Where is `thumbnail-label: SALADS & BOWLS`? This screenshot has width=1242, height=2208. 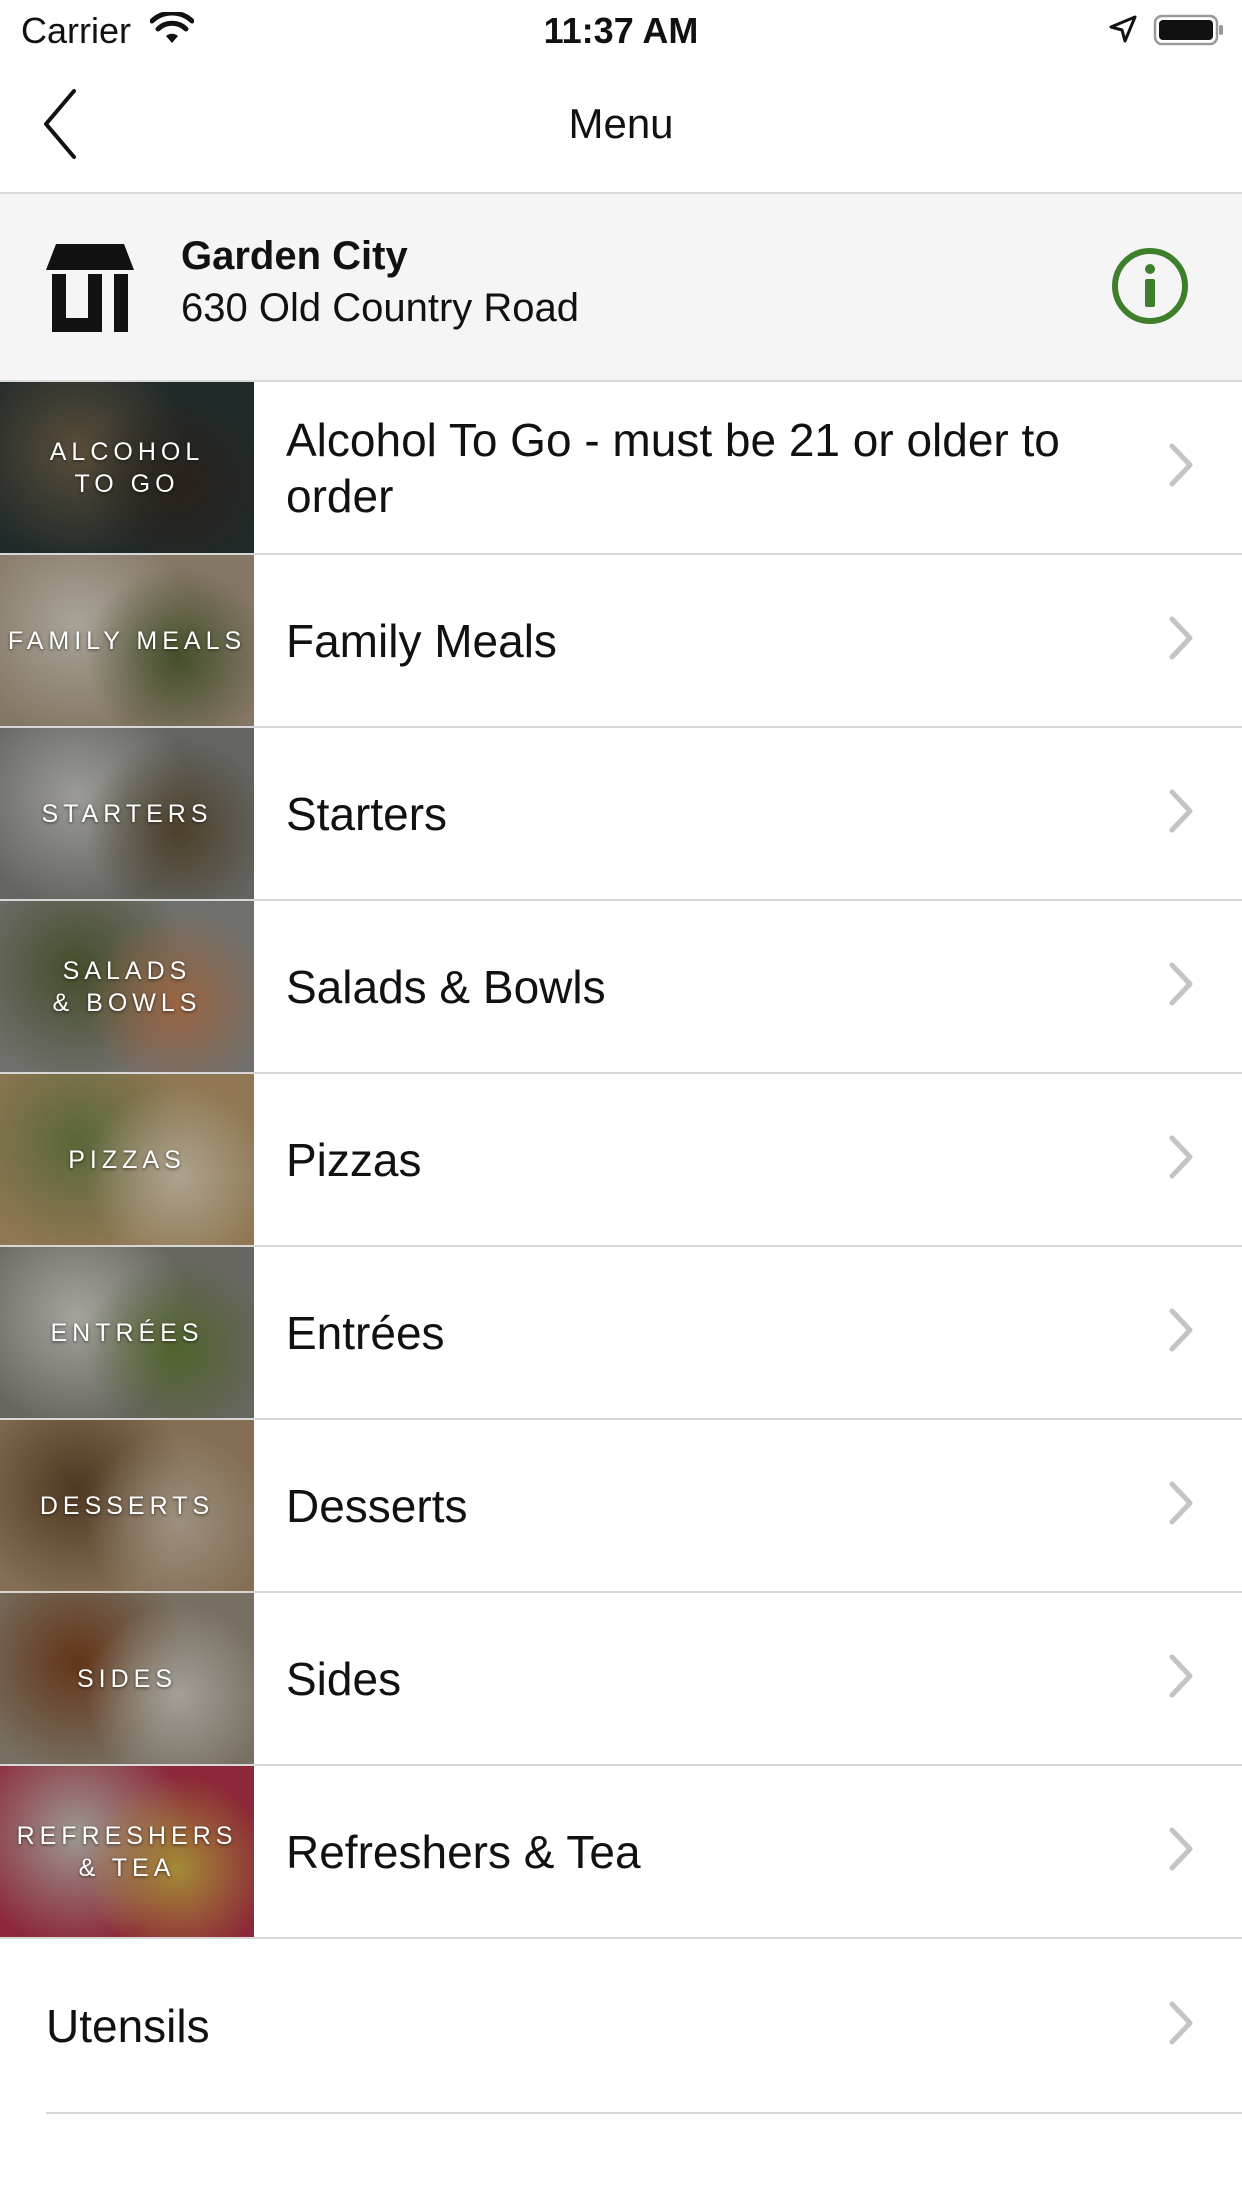
thumbnail-label: SALADS & BOWLS is located at coordinates (127, 986).